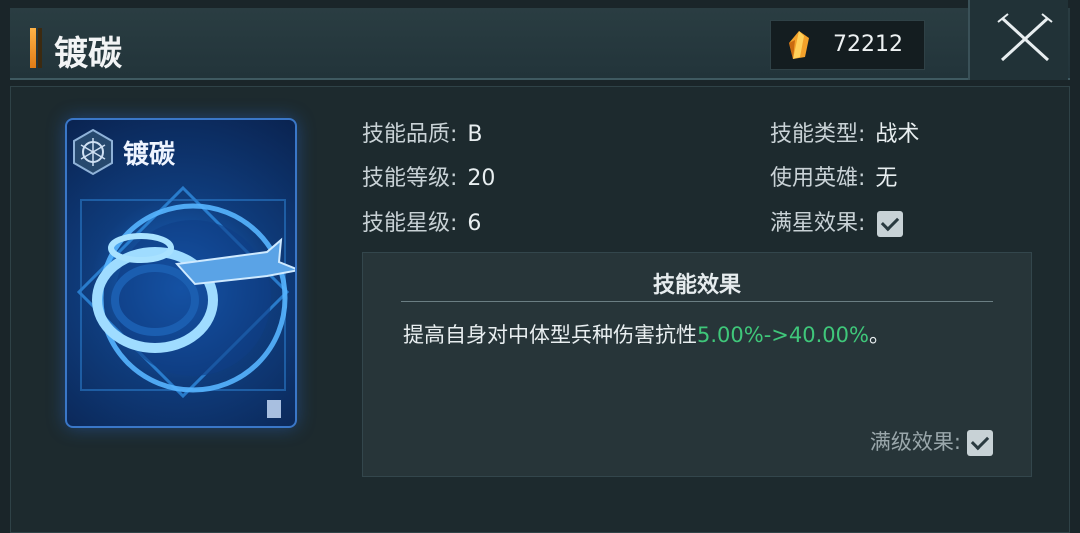  I want to click on max-star-checkbox, so click(890, 224).